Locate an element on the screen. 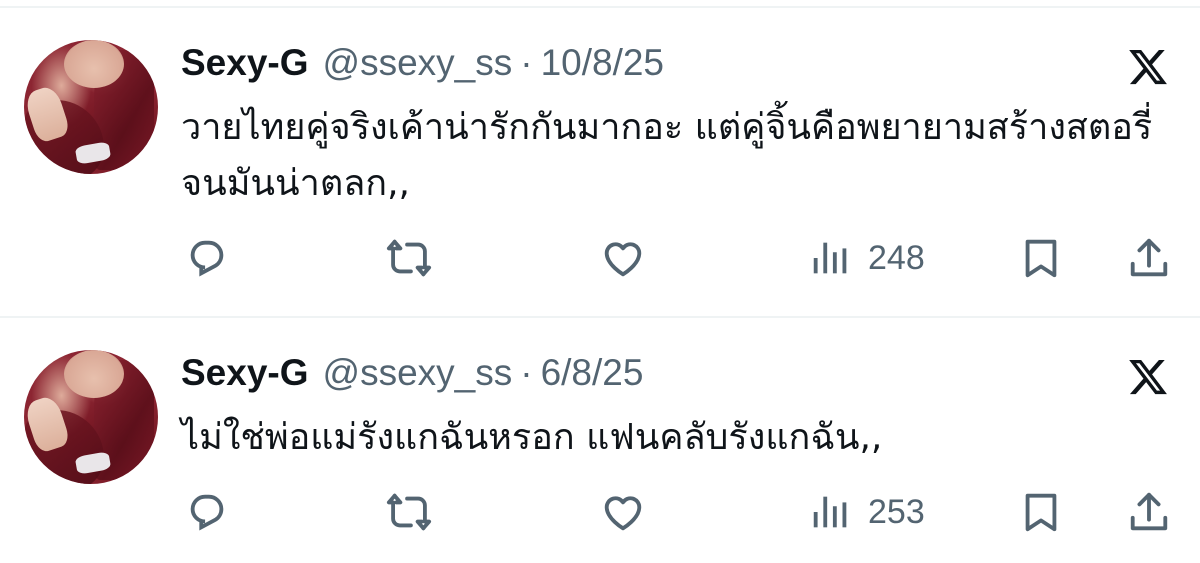 The height and width of the screenshot is (563, 1200). tweet-header: Sexy-G @ssexy_ss · 10/8/25 is located at coordinates (422, 66).